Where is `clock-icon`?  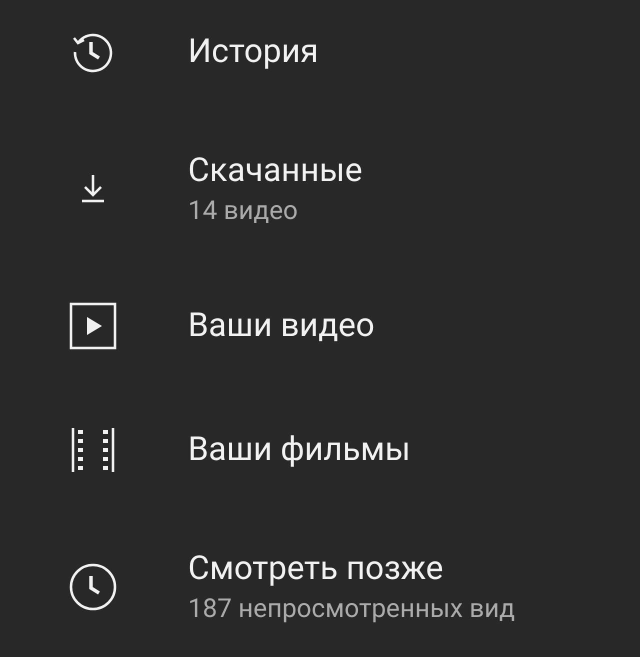
clock-icon is located at coordinates (93, 587).